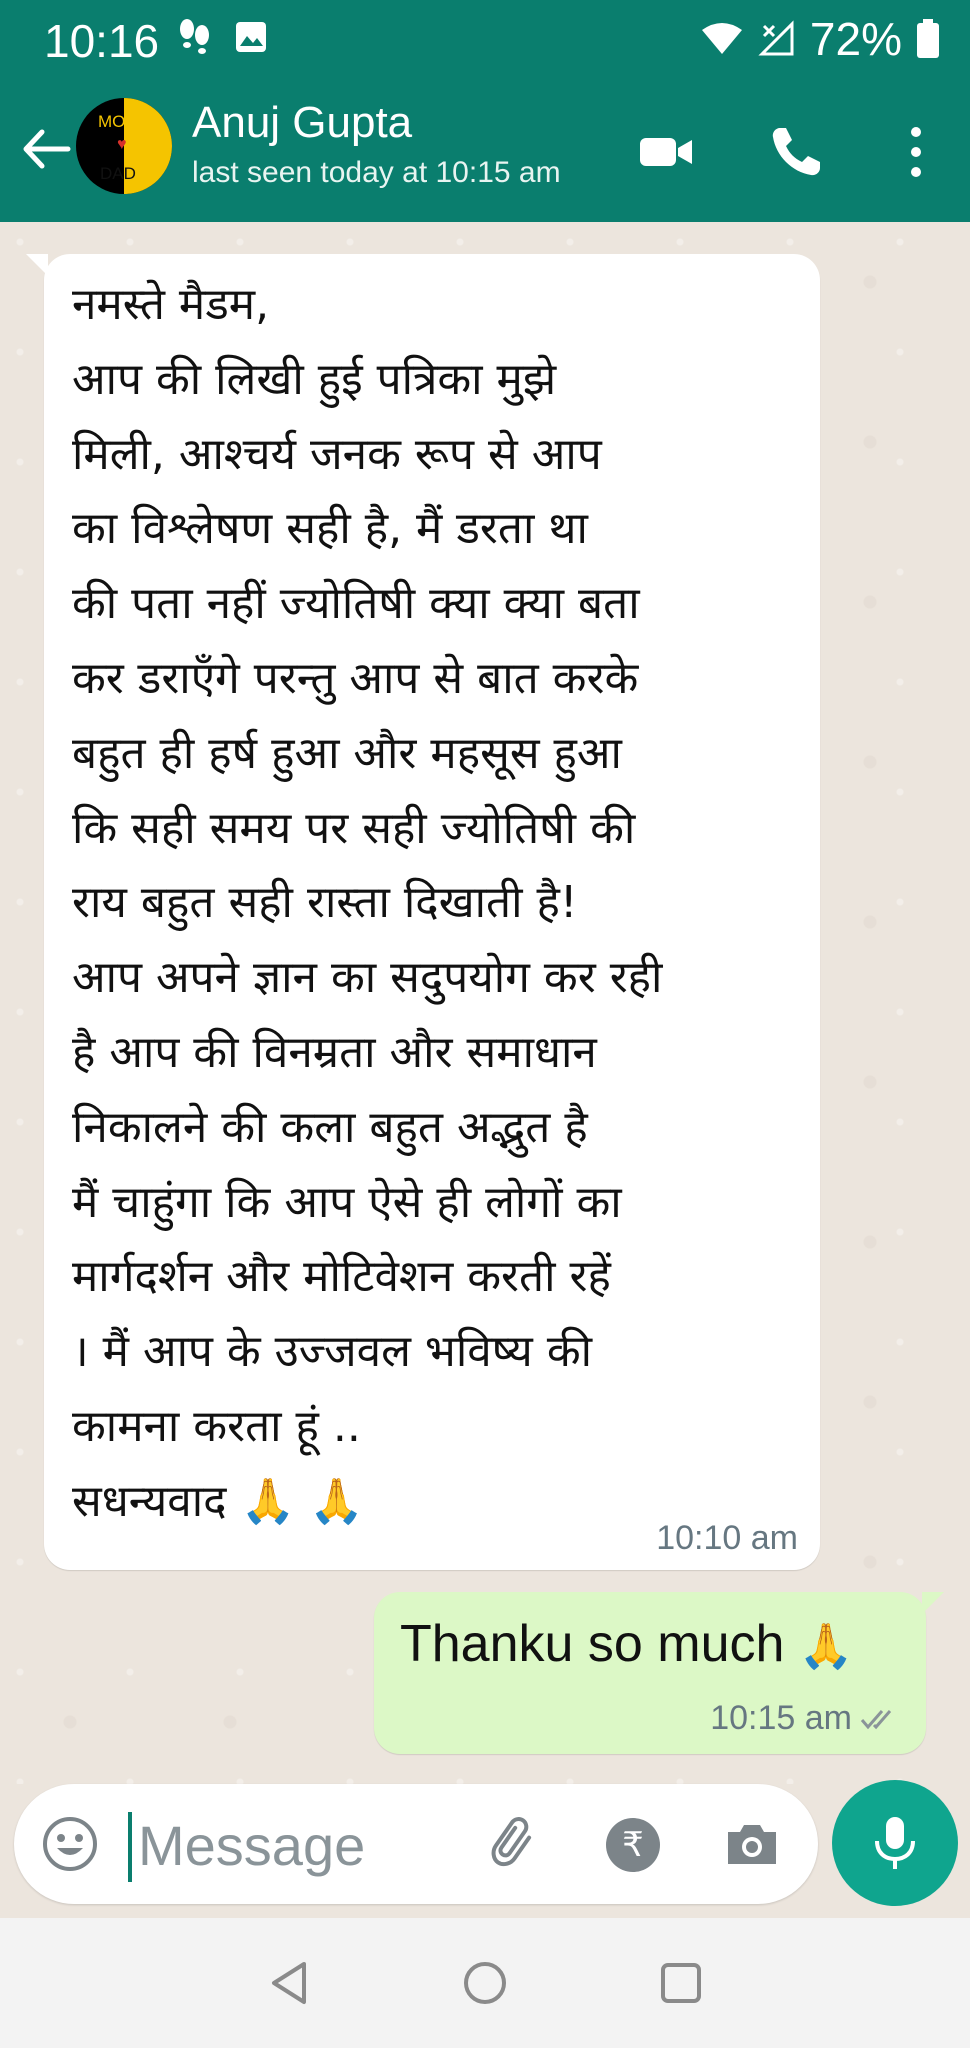  I want to click on battery-icon, so click(928, 38).